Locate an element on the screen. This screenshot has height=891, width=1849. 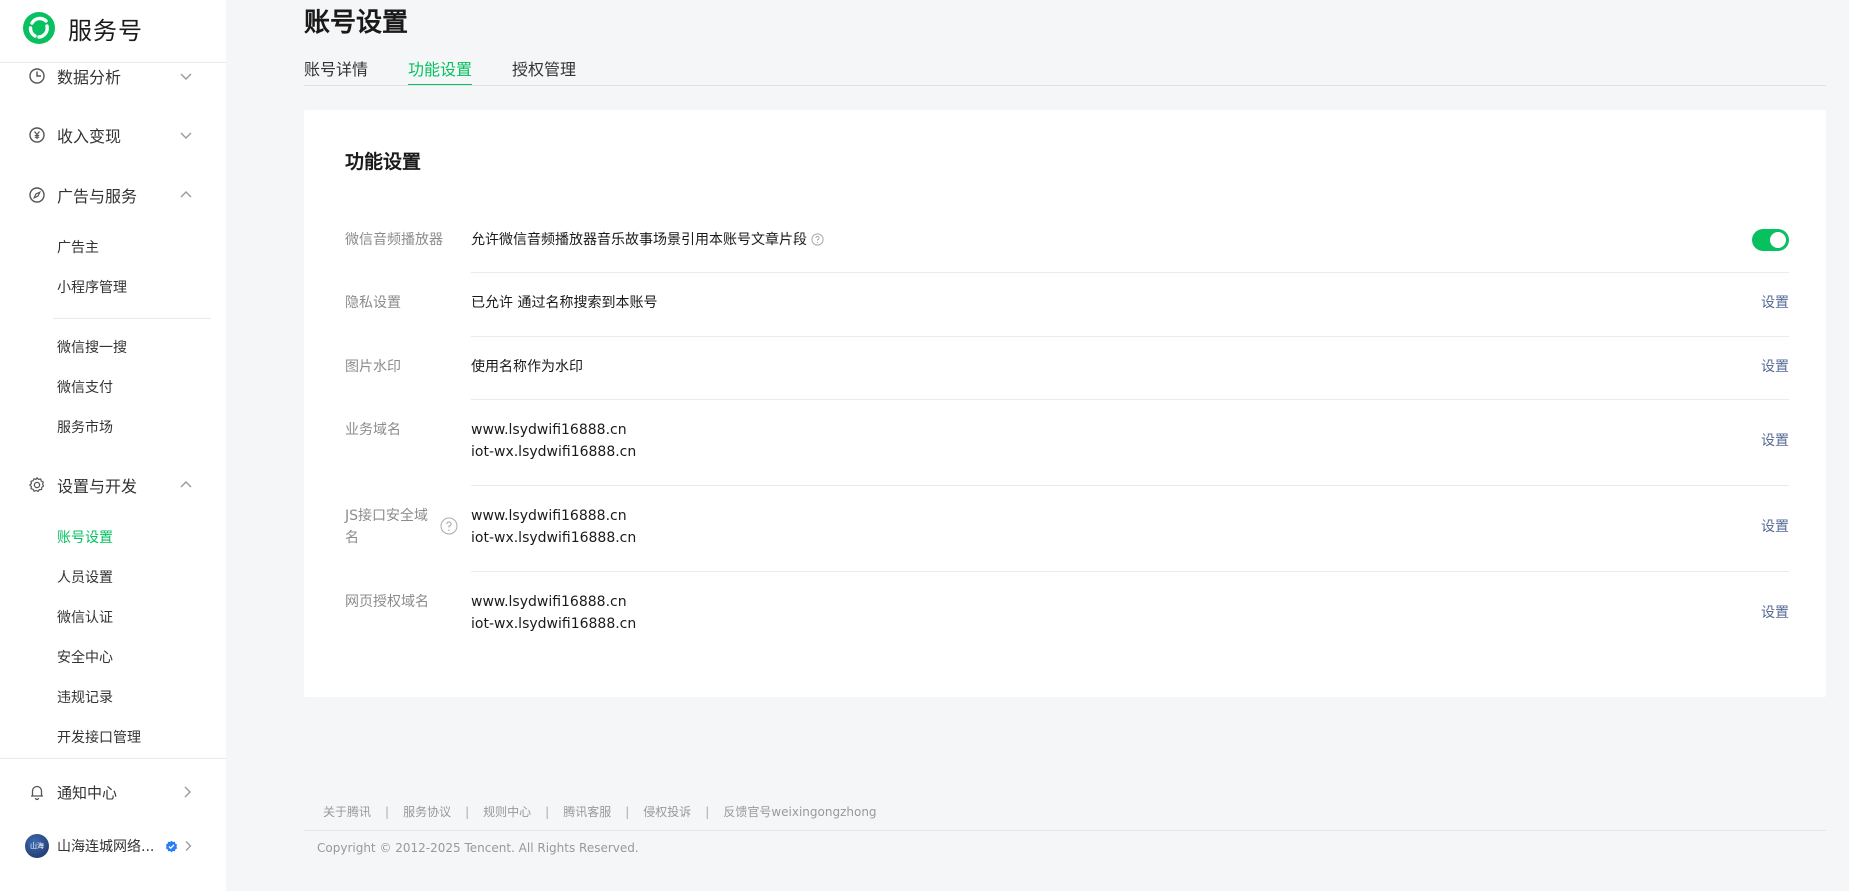
nav-group-label: 数据分析 is located at coordinates (89, 77).